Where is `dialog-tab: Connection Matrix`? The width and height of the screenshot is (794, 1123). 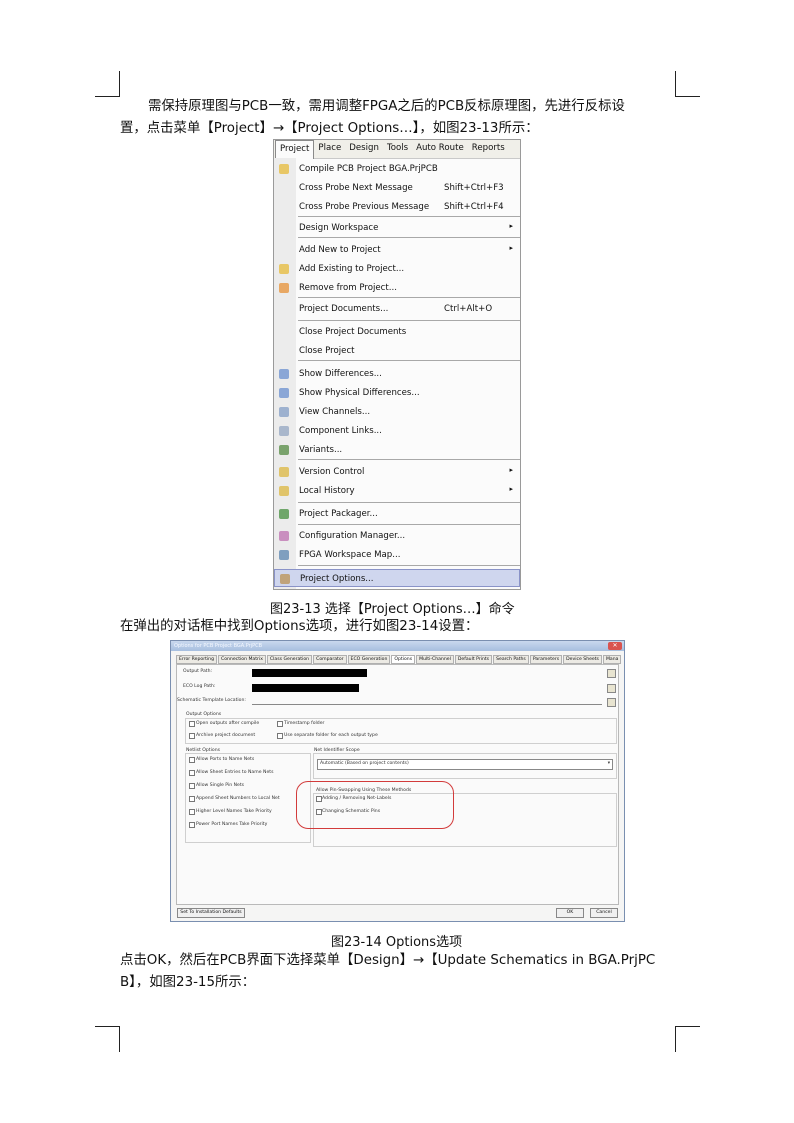 dialog-tab: Connection Matrix is located at coordinates (242, 659).